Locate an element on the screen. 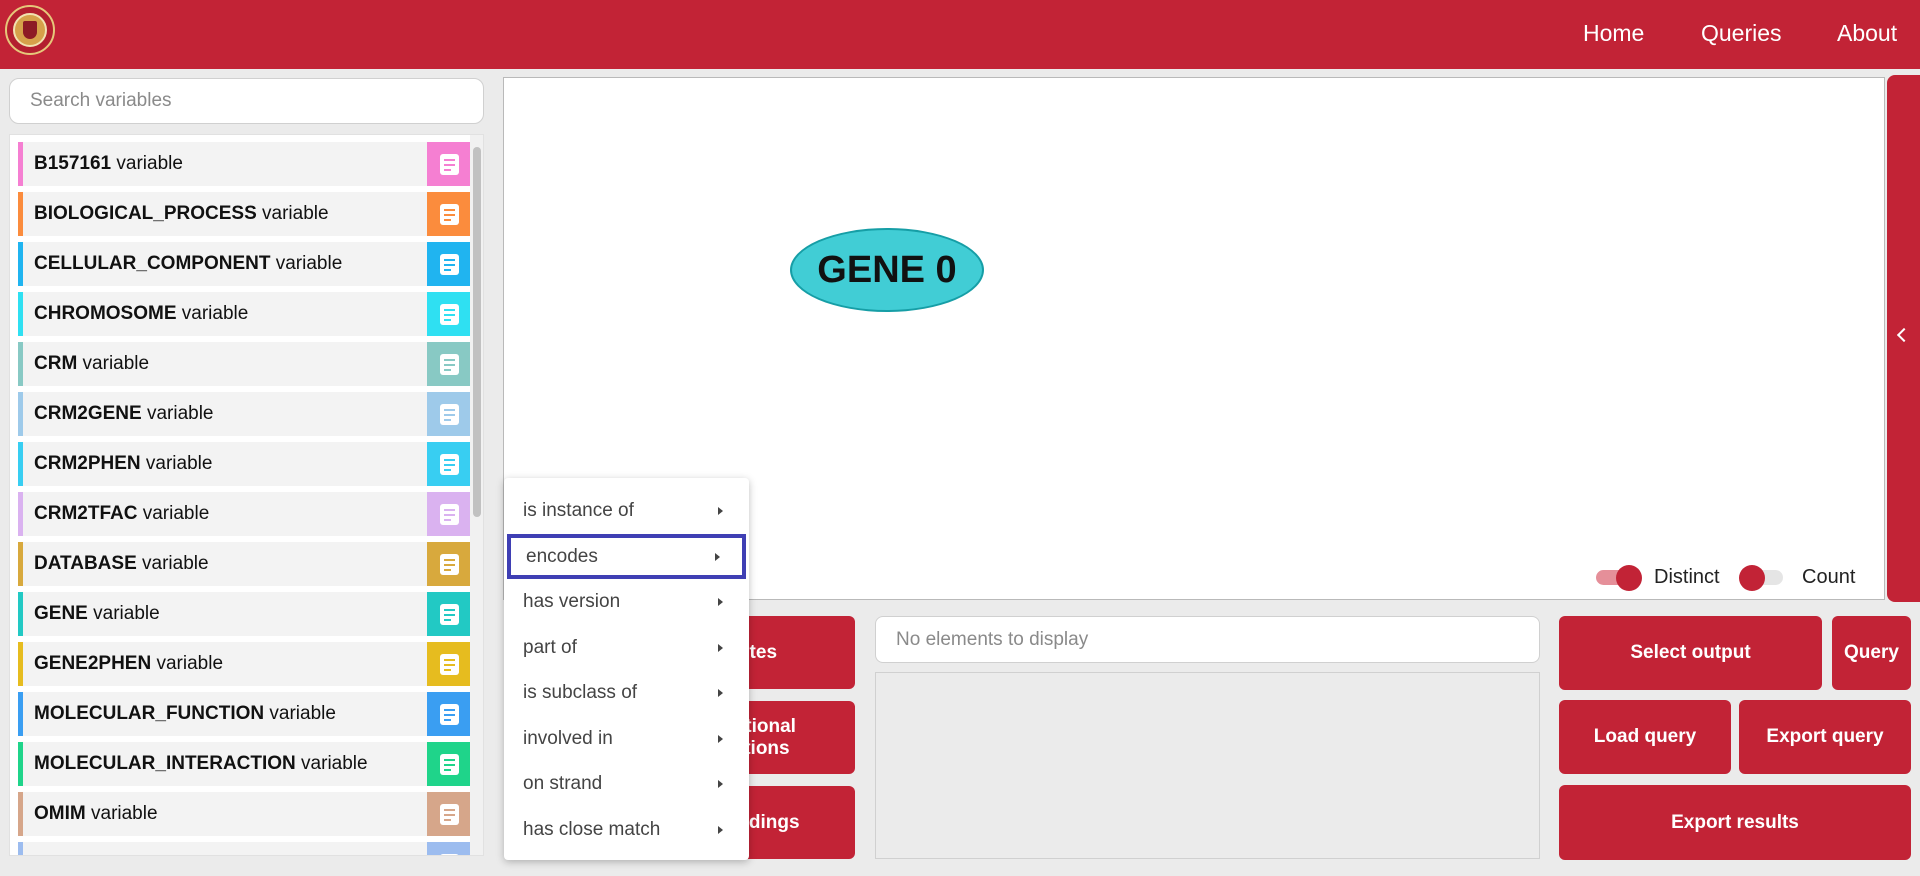 The height and width of the screenshot is (876, 1920). variable-list-scrollbar is located at coordinates (476, 495).